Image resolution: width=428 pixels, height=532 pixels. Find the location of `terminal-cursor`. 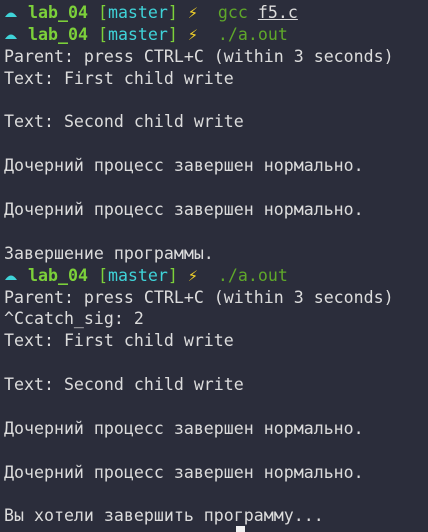

terminal-cursor is located at coordinates (240, 529).